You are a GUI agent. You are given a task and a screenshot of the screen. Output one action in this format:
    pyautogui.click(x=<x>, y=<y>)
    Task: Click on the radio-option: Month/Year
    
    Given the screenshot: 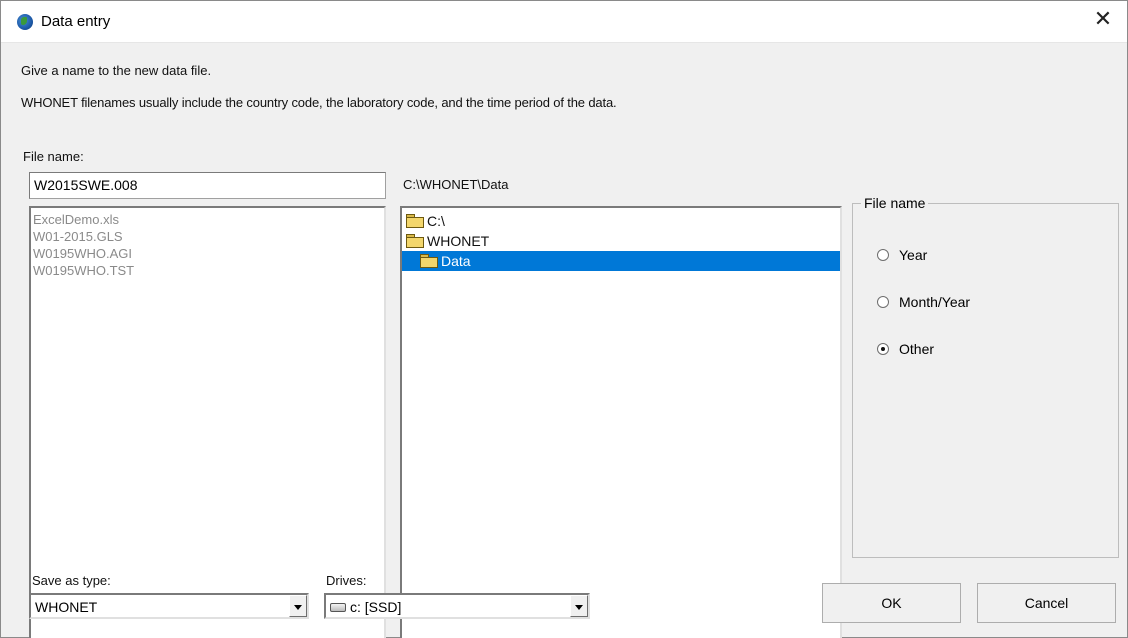 What is the action you would take?
    pyautogui.click(x=923, y=302)
    